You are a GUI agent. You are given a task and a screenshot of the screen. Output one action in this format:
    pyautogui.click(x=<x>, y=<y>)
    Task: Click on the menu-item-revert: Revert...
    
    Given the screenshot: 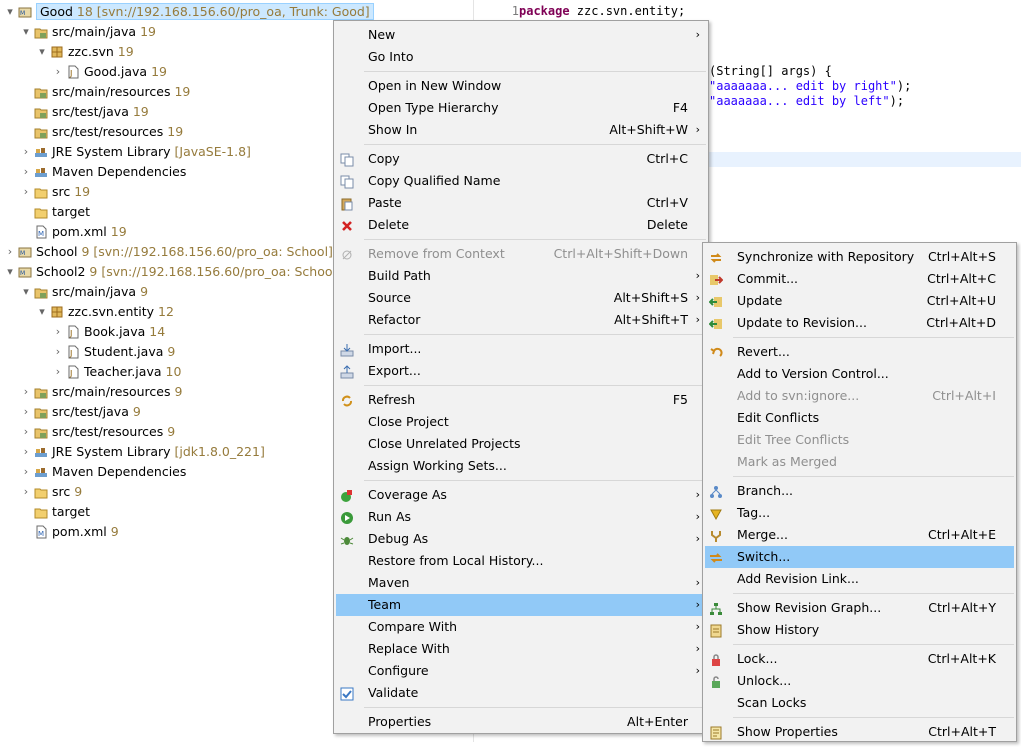 What is the action you would take?
    pyautogui.click(x=859, y=352)
    